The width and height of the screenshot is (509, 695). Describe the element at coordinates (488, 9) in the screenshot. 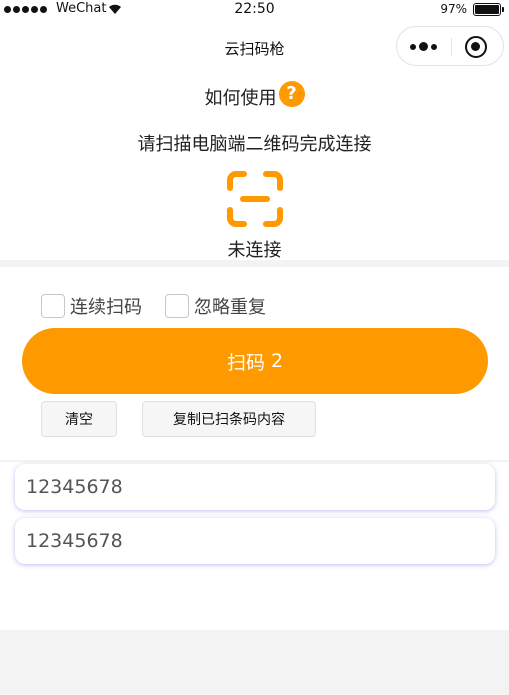

I see `battery-icon` at that location.